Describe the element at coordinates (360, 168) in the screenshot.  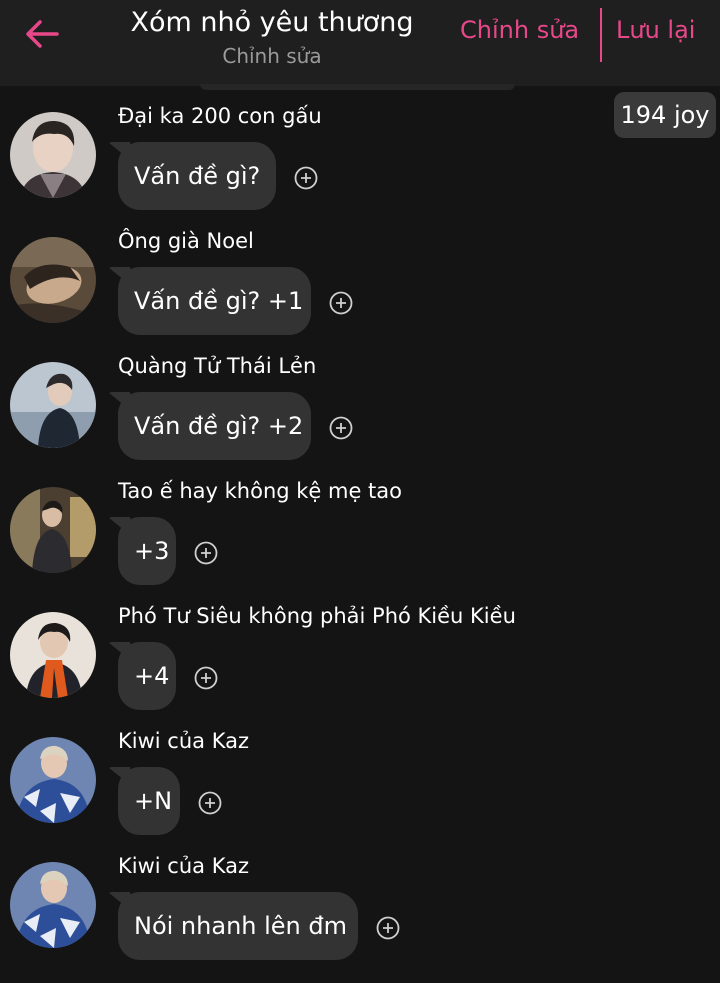
I see `message-row: Đại ka 200 con gấu Vấn đề gì?` at that location.